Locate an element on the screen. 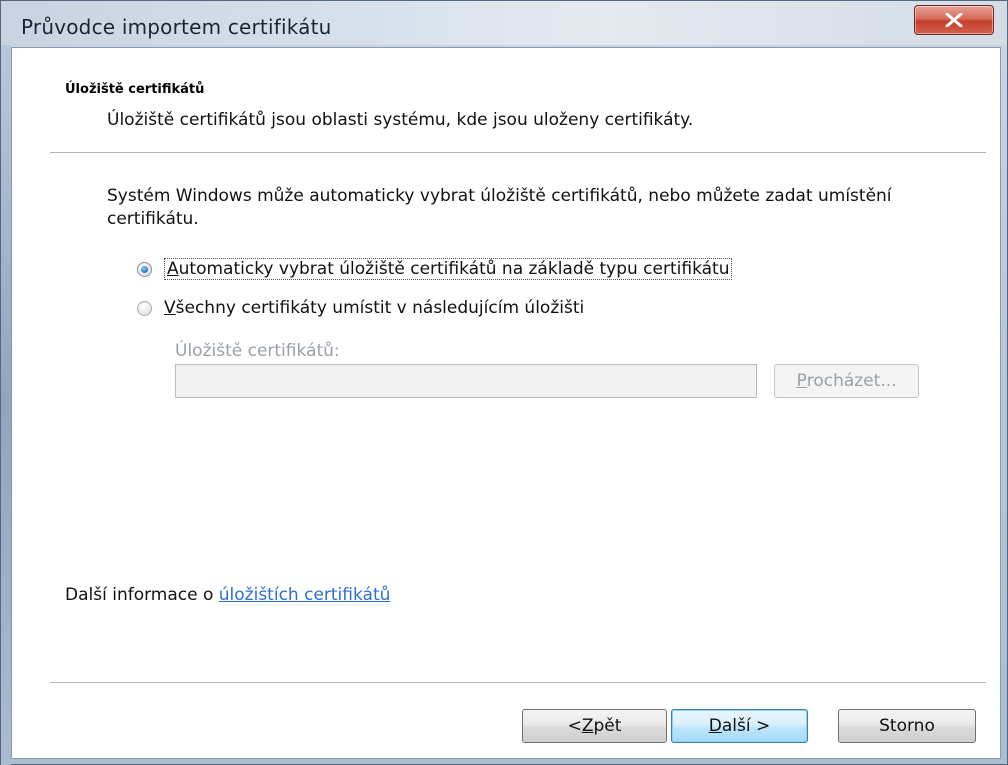 Image resolution: width=1008 pixels, height=765 pixels. more-info-link: úložištích certifikátů is located at coordinates (305, 595).